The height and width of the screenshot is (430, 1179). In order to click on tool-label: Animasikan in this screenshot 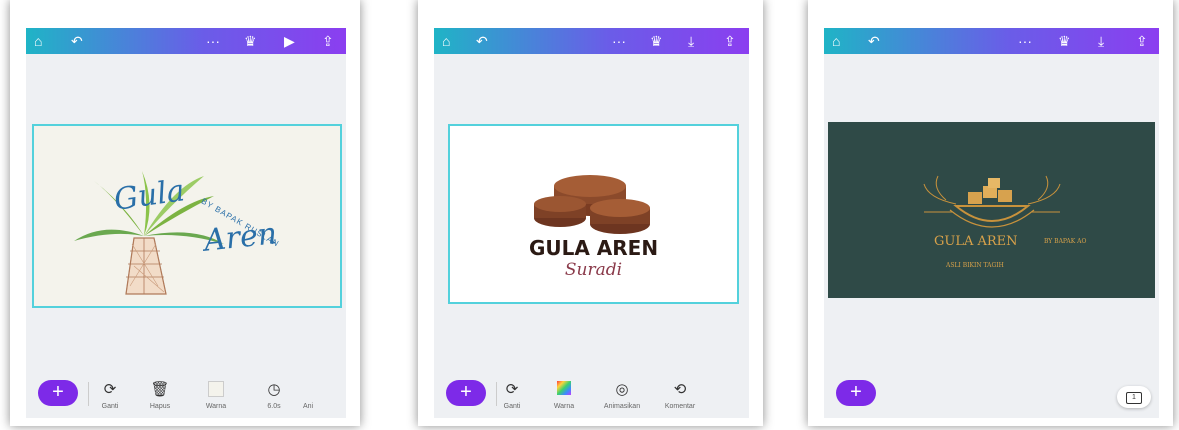, I will do `click(622, 406)`.